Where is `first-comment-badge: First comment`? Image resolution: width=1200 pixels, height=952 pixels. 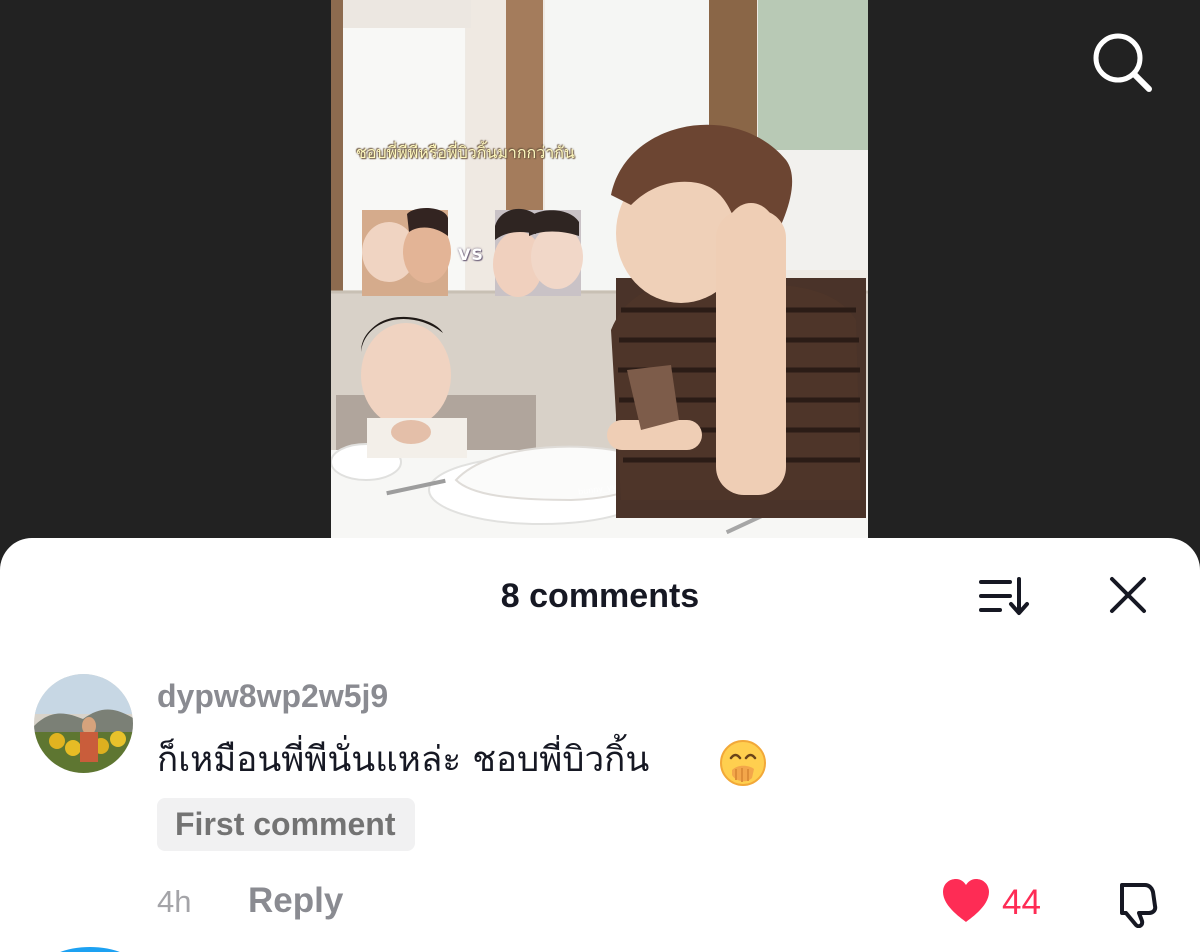
first-comment-badge: First comment is located at coordinates (286, 824).